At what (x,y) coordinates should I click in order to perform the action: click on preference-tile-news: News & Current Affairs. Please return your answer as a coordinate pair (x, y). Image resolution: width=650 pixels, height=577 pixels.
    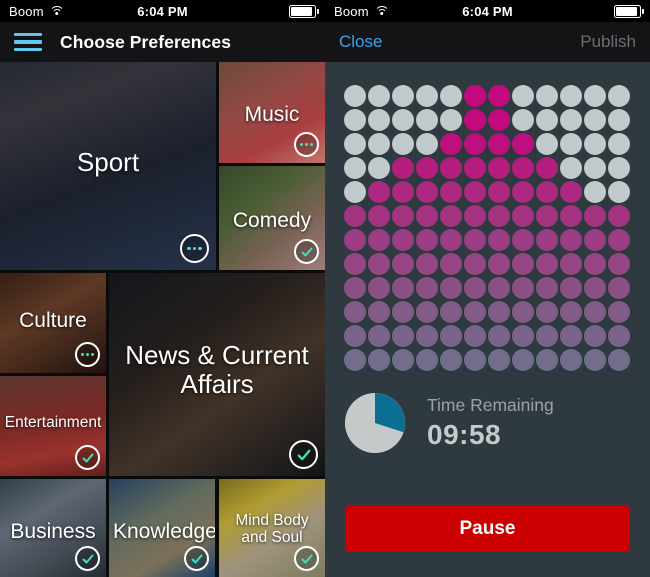
    Looking at the image, I should click on (217, 374).